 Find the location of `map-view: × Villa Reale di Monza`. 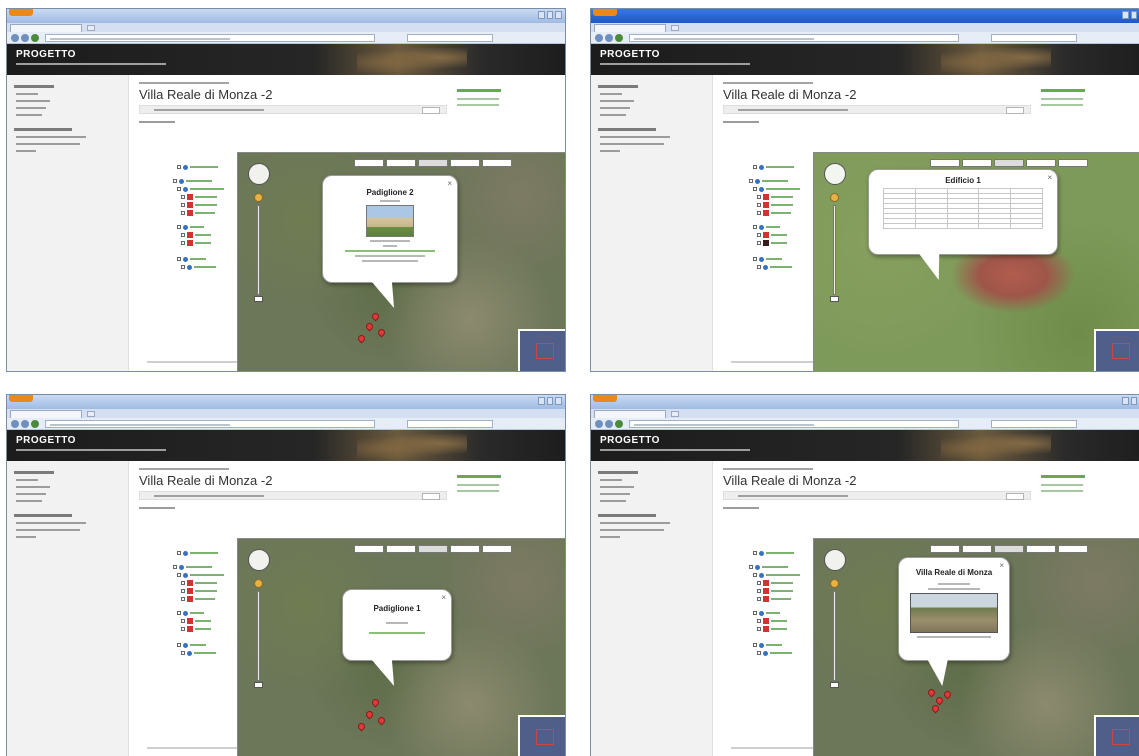

map-view: × Villa Reale di Monza is located at coordinates (976, 647).